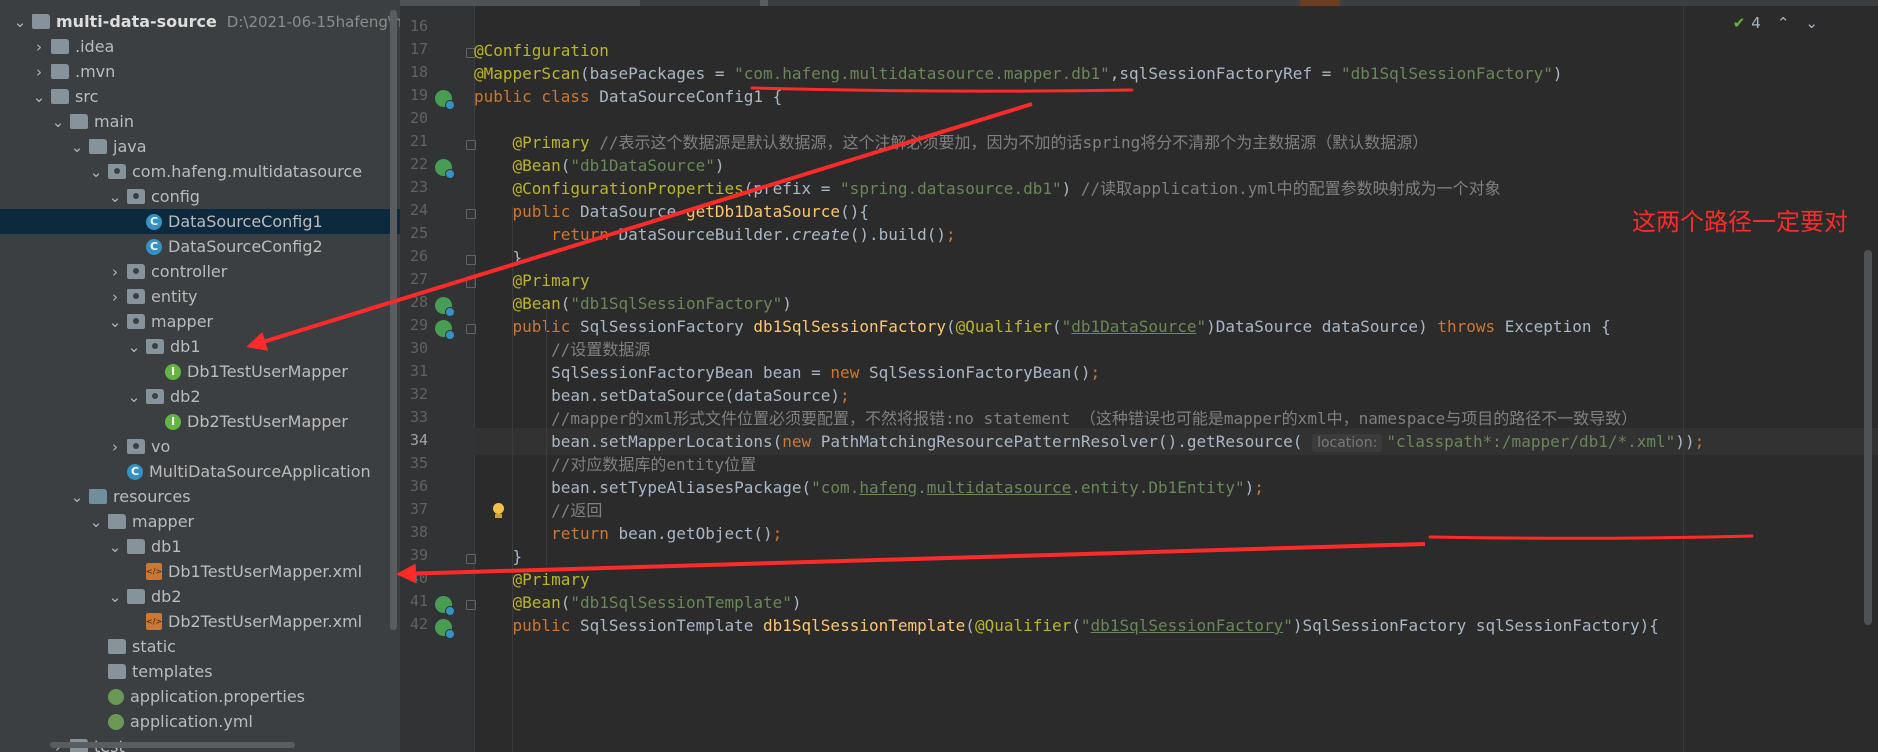 This screenshot has height=752, width=1878. Describe the element at coordinates (418, 325) in the screenshot. I see `line-number: 29` at that location.